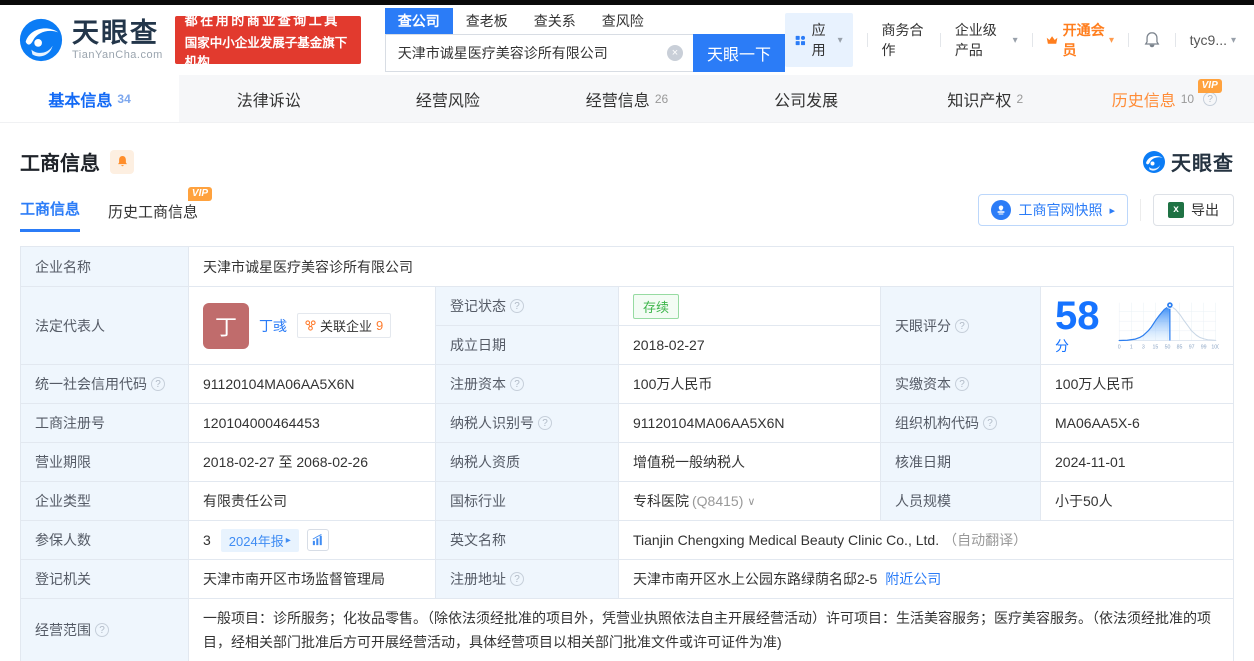 The height and width of the screenshot is (661, 1254). What do you see at coordinates (1152, 40) in the screenshot?
I see `notification-bell-icon` at bounding box center [1152, 40].